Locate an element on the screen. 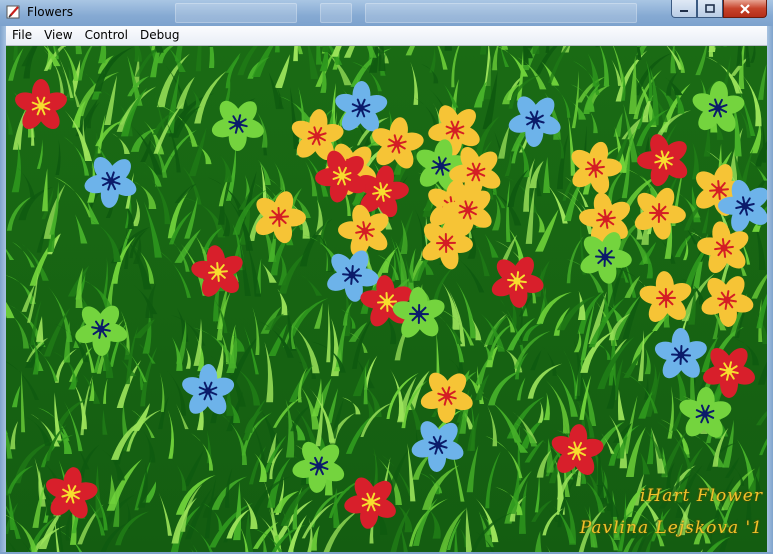 This screenshot has height=554, width=773. maximize-button is located at coordinates (710, 9).